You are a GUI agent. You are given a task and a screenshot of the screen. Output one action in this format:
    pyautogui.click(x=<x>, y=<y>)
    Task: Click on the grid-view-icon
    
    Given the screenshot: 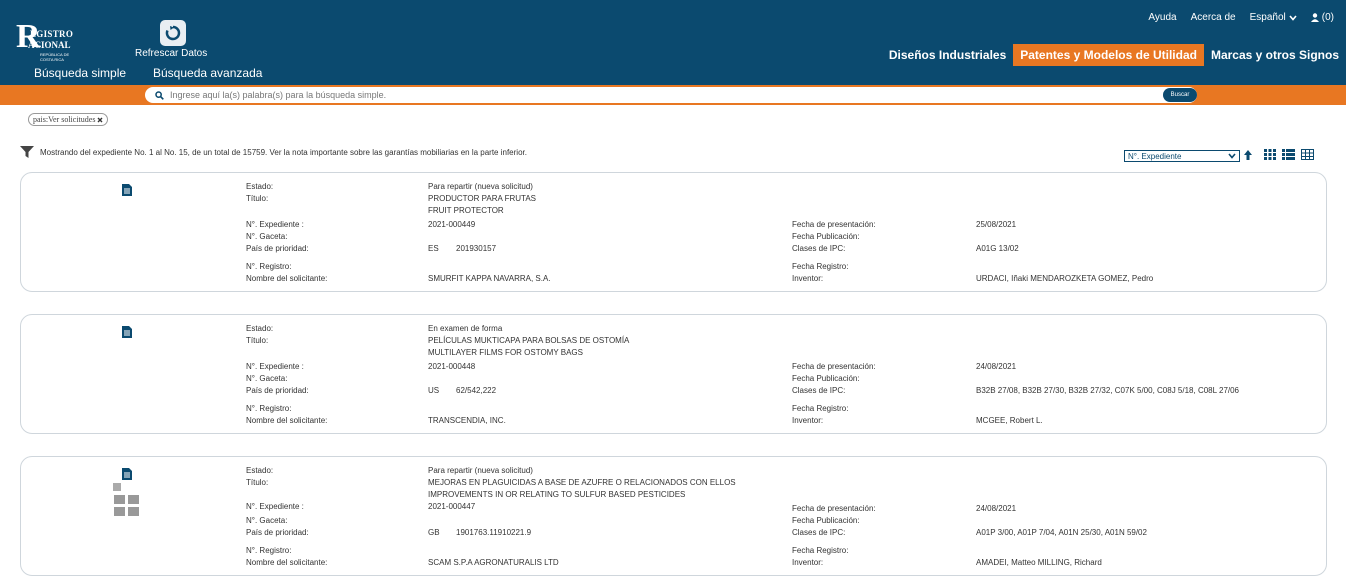 What is the action you would take?
    pyautogui.click(x=1270, y=154)
    